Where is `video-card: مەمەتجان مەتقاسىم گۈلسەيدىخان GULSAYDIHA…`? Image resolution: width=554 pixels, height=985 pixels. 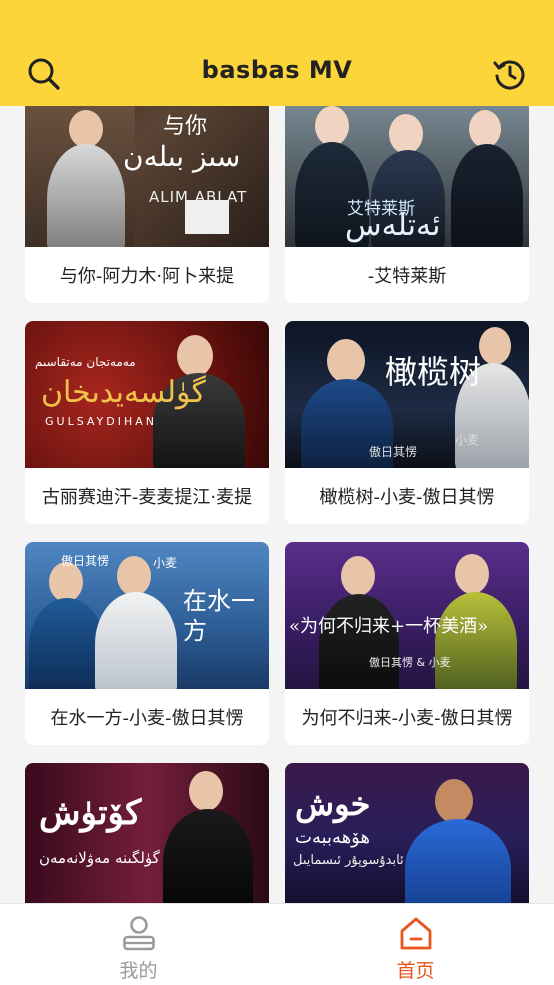
video-card: مەمەتجان مەتقاسىم گۈلسەيدىخان GULSAYDIHA… is located at coordinates (147, 422).